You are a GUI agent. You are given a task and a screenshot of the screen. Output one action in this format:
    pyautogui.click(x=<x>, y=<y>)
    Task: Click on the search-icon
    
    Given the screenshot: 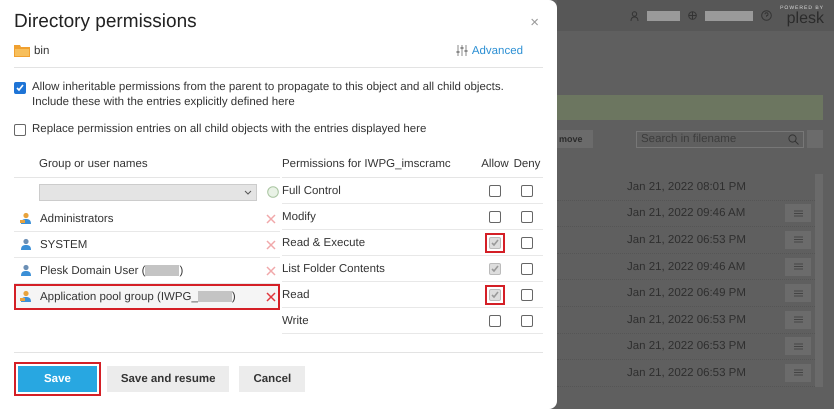 What is the action you would take?
    pyautogui.click(x=793, y=139)
    